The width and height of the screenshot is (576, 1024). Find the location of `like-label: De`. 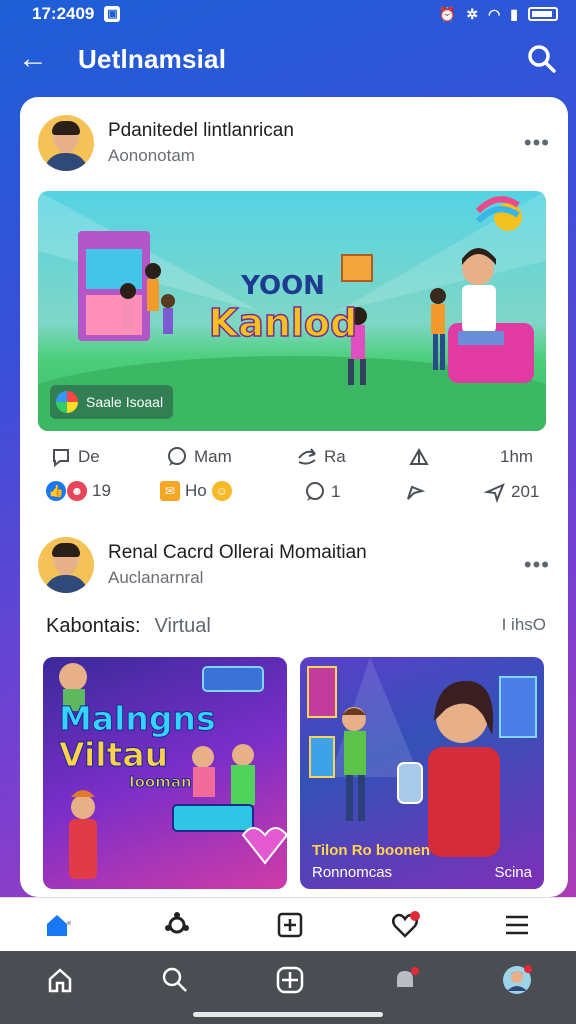

like-label: De is located at coordinates (89, 456).